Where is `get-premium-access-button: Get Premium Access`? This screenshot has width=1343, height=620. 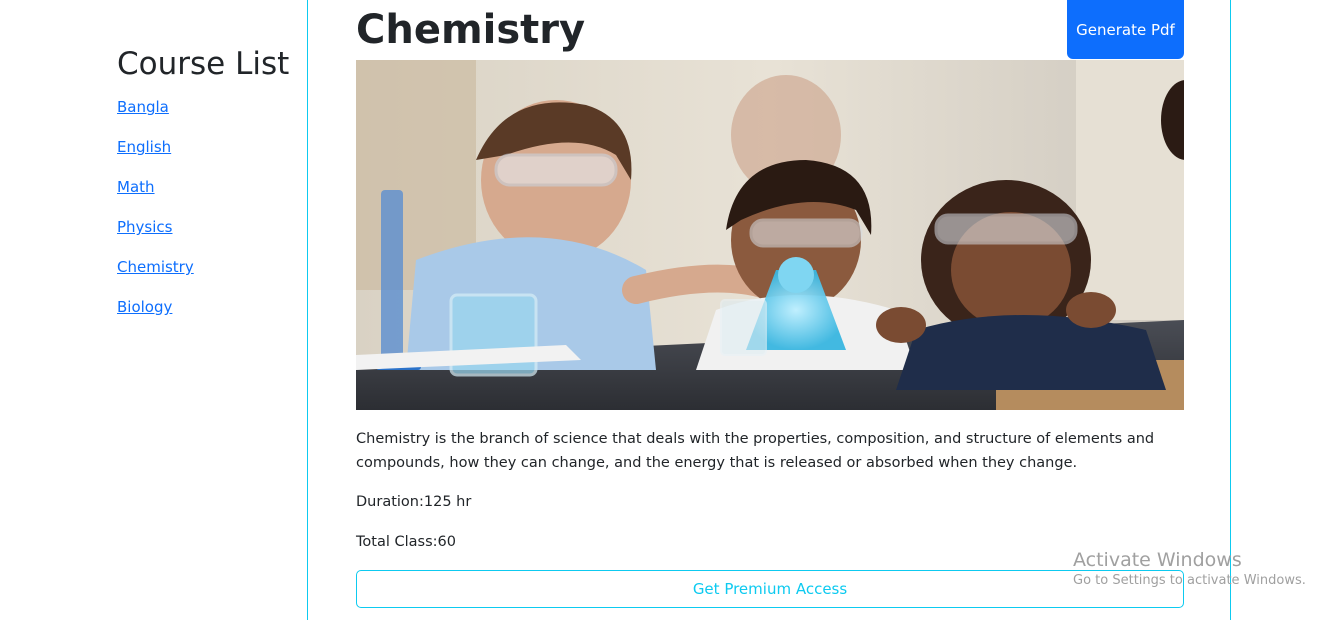
get-premium-access-button: Get Premium Access is located at coordinates (770, 589).